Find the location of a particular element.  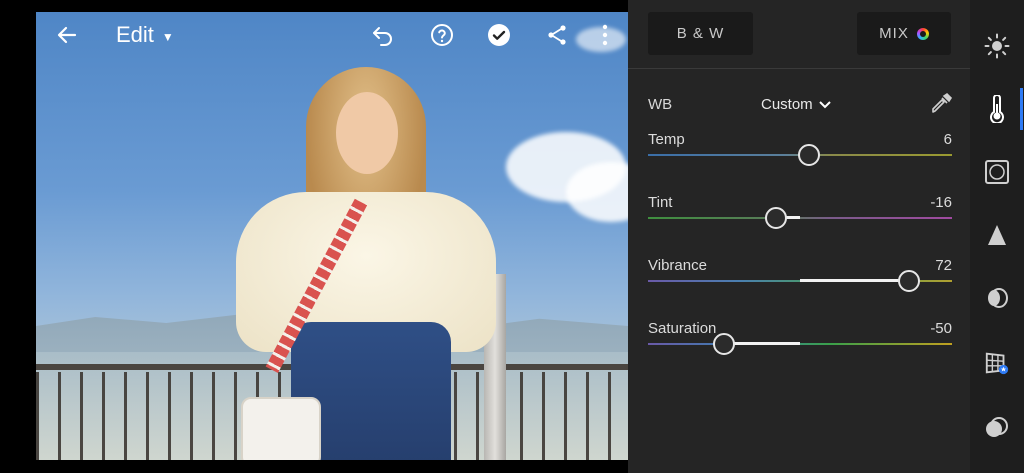

active-tool-indicator is located at coordinates (1021, 109).